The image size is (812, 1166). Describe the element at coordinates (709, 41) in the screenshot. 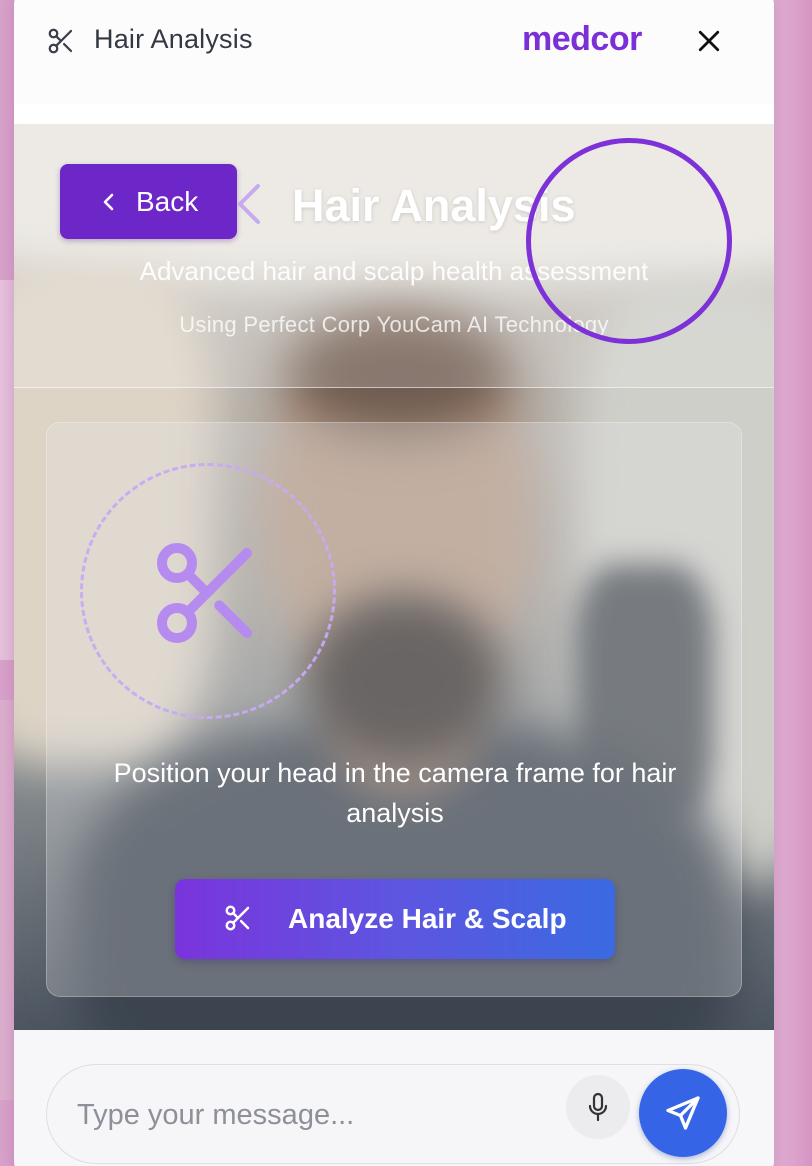

I see `close-icon` at that location.